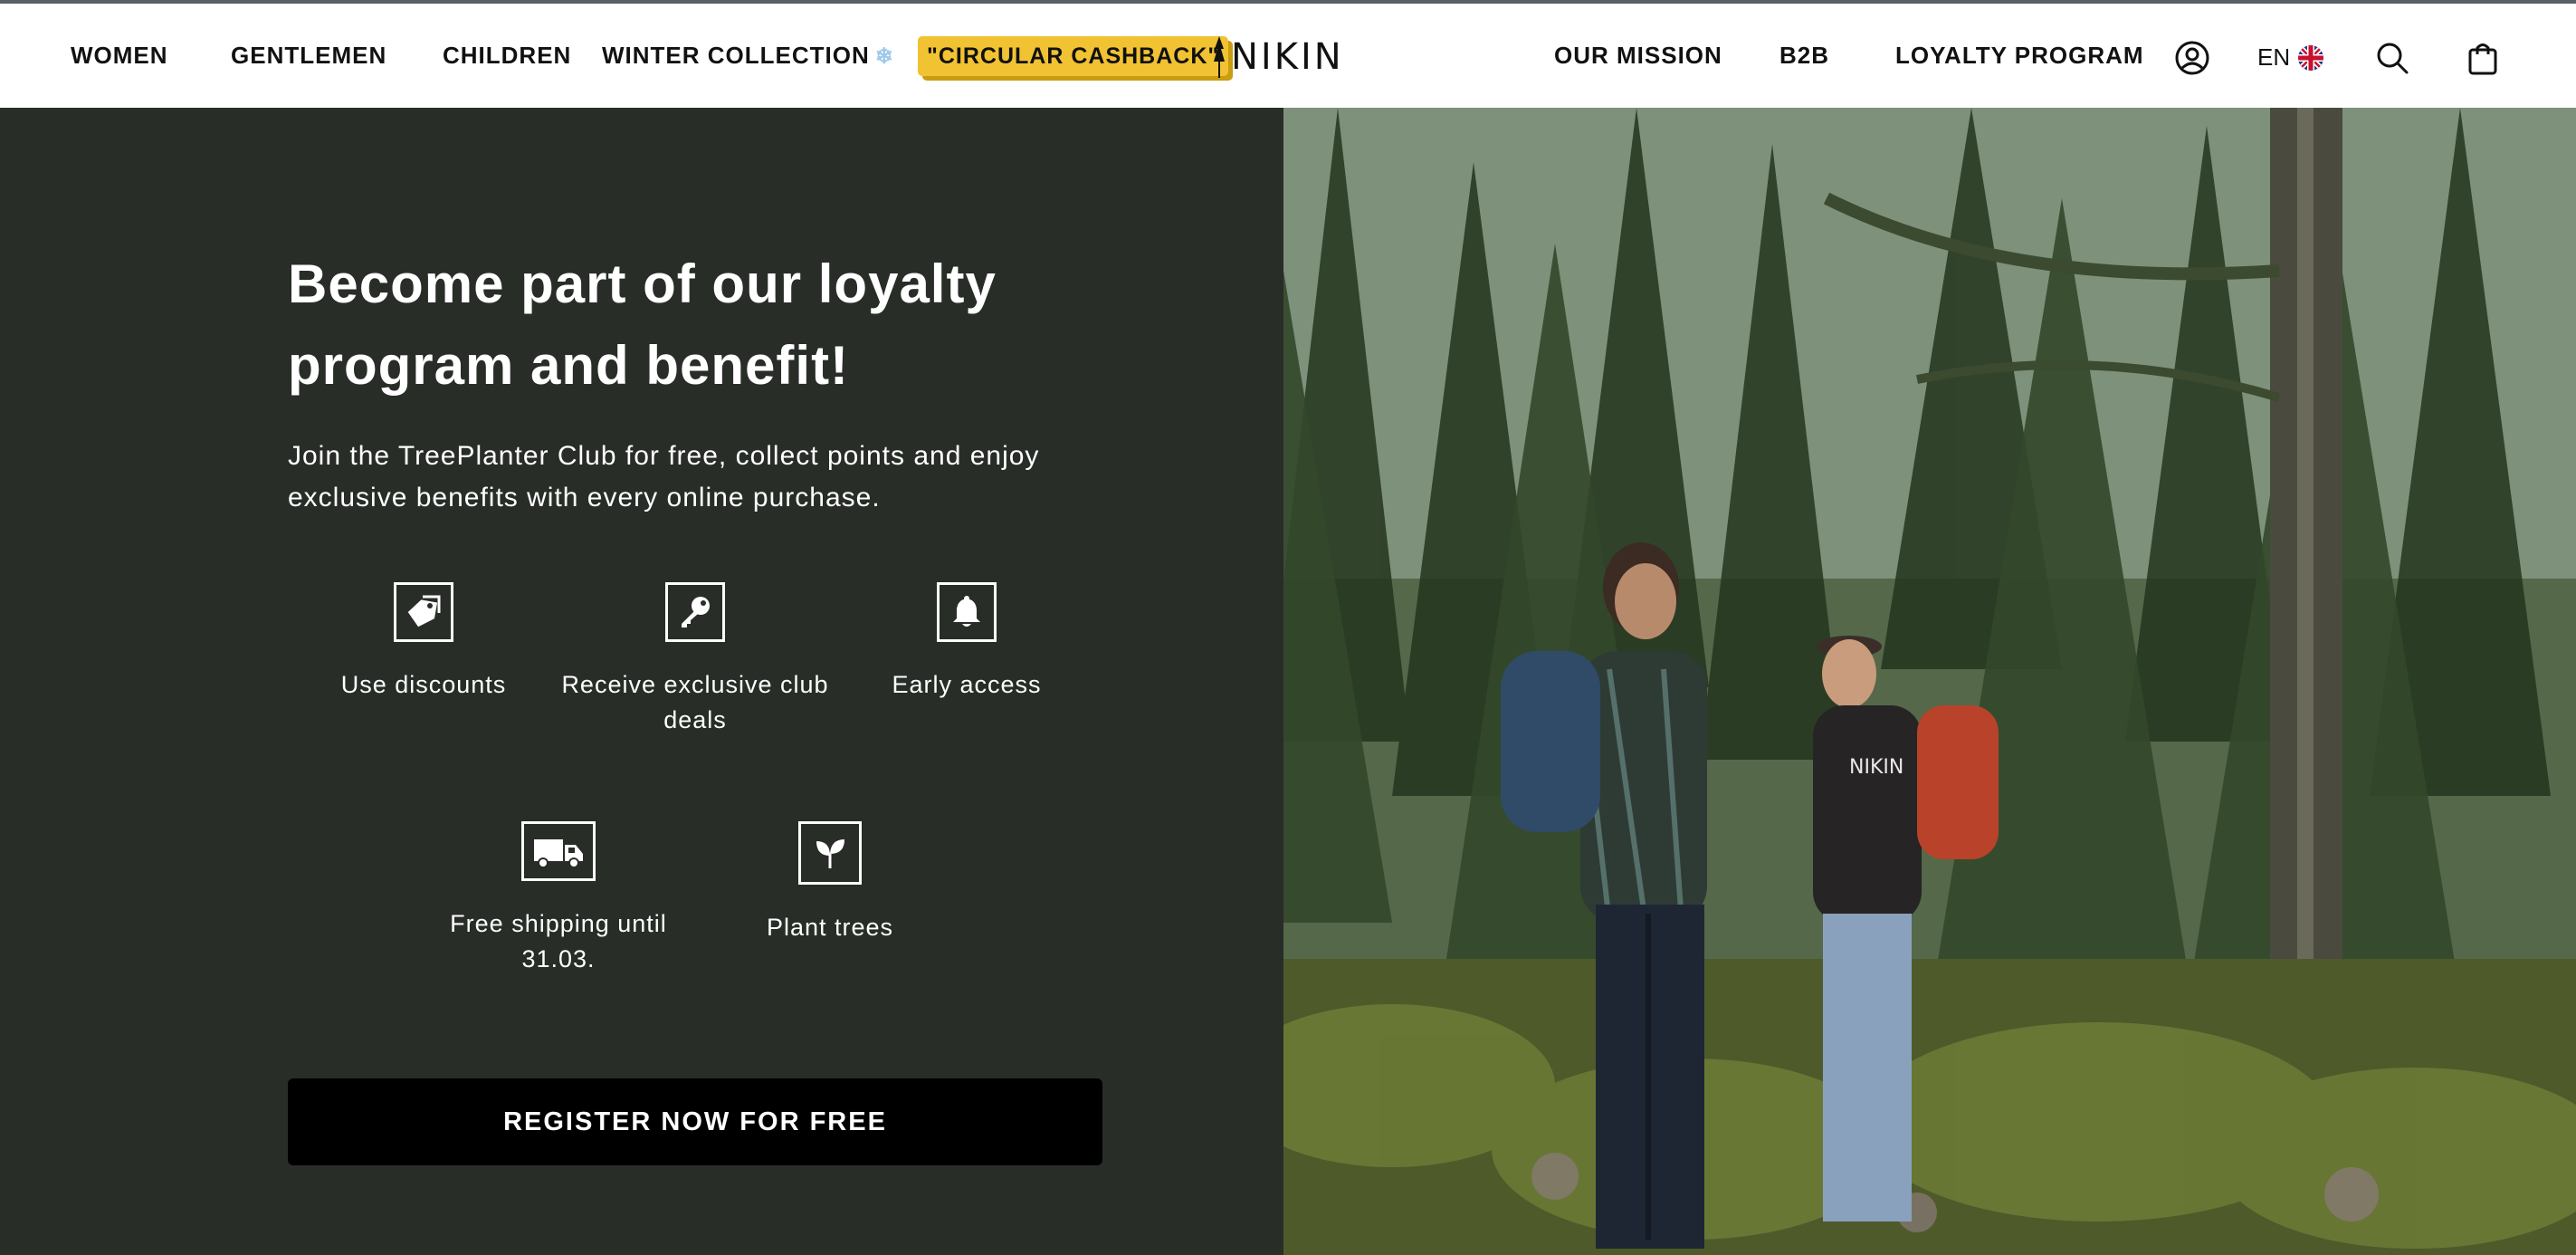  What do you see at coordinates (695, 702) in the screenshot?
I see `benefit-label: Receive exclusive club deals` at bounding box center [695, 702].